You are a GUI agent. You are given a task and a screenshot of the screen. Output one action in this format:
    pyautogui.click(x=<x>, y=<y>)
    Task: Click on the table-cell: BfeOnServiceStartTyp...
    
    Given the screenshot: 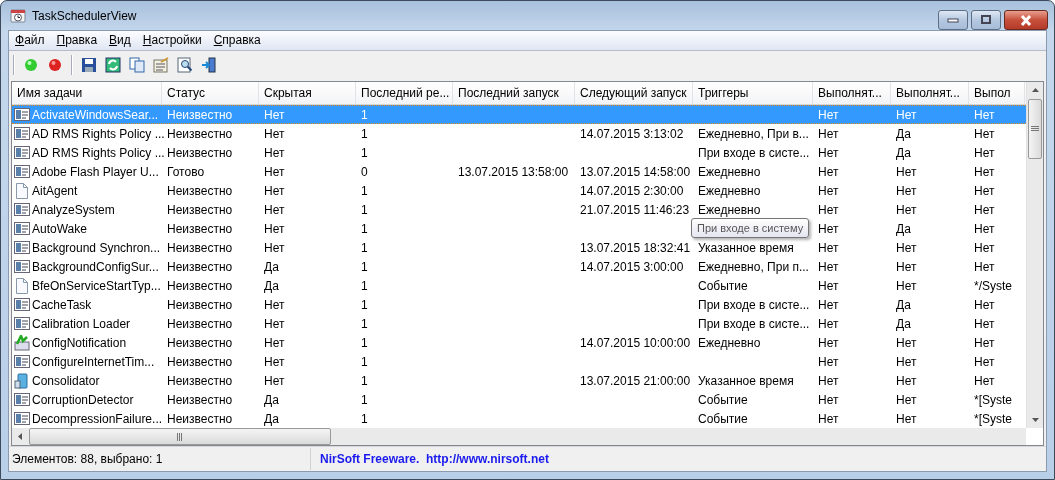 What is the action you would take?
    pyautogui.click(x=96, y=285)
    